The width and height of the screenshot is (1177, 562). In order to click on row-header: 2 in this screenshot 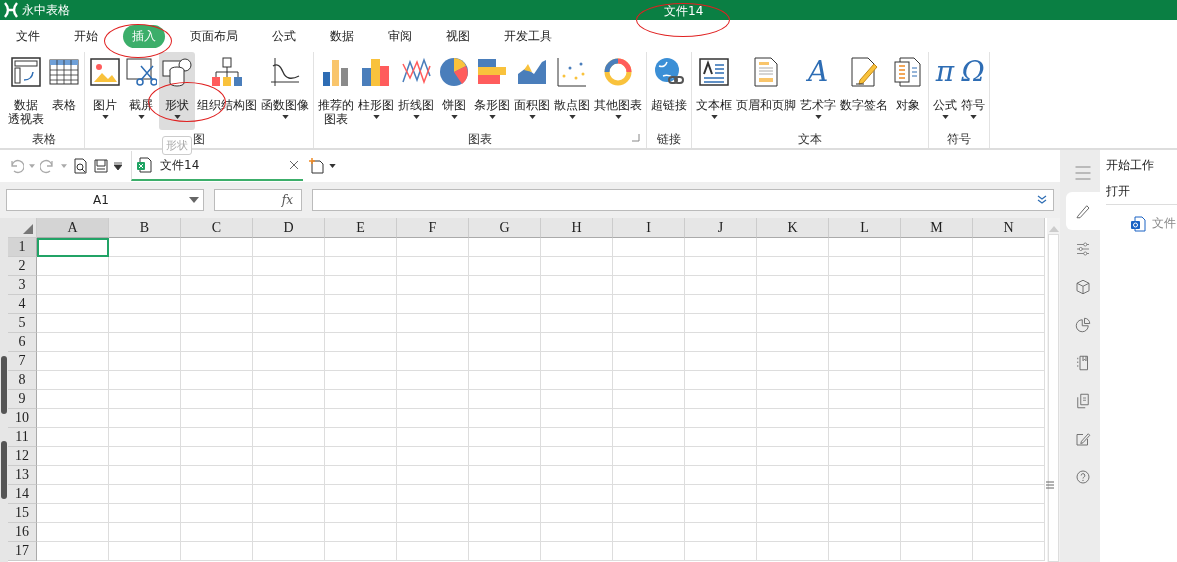, I will do `click(22, 266)`.